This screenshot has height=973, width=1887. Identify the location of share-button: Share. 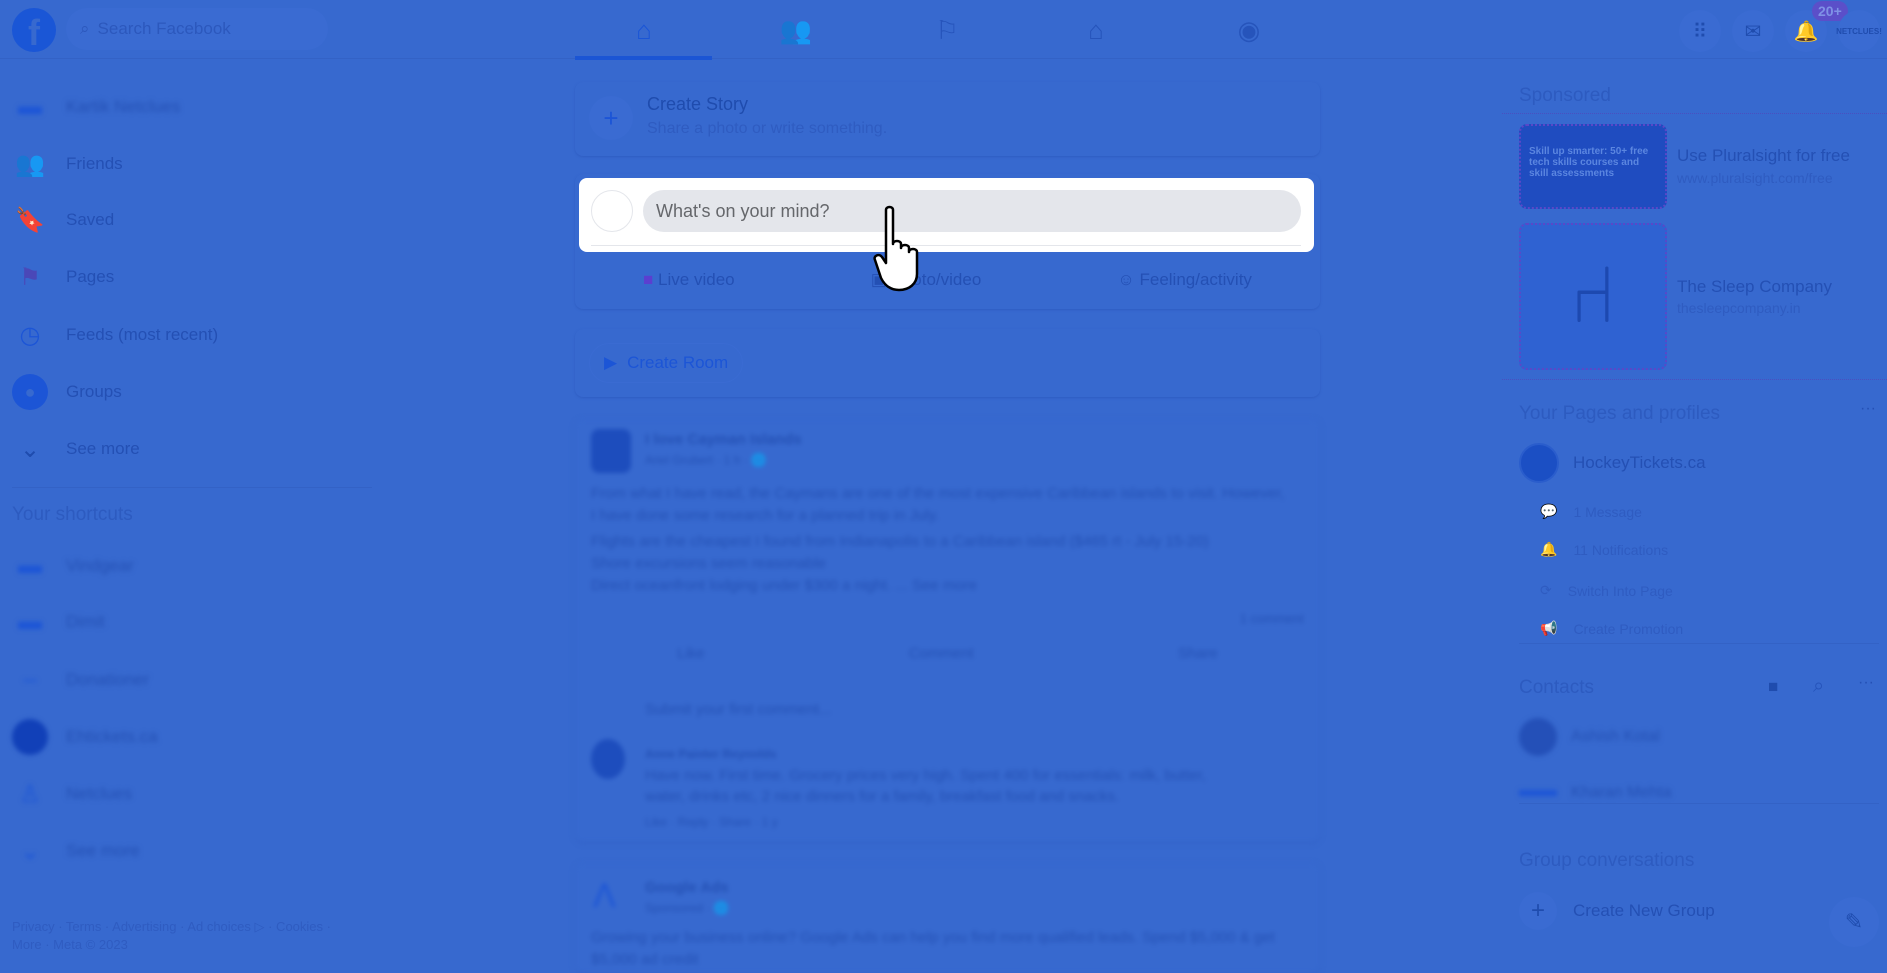
(1198, 653).